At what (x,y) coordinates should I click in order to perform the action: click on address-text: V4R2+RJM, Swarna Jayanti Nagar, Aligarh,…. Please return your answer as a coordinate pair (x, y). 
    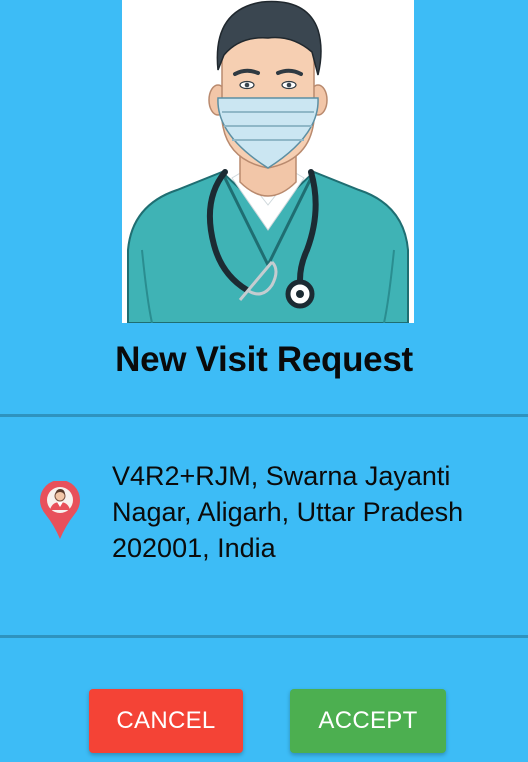
    Looking at the image, I should click on (288, 512).